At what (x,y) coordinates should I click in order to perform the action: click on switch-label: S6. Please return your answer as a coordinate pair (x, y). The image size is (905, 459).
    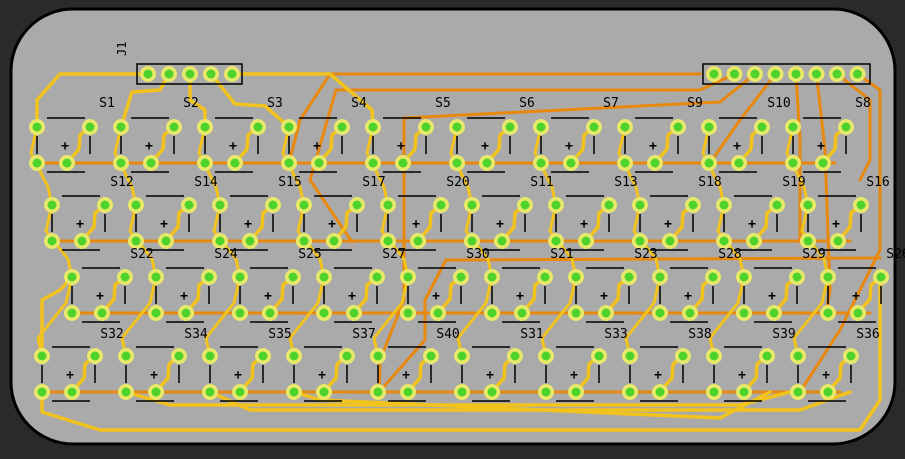
    Looking at the image, I should click on (527, 103).